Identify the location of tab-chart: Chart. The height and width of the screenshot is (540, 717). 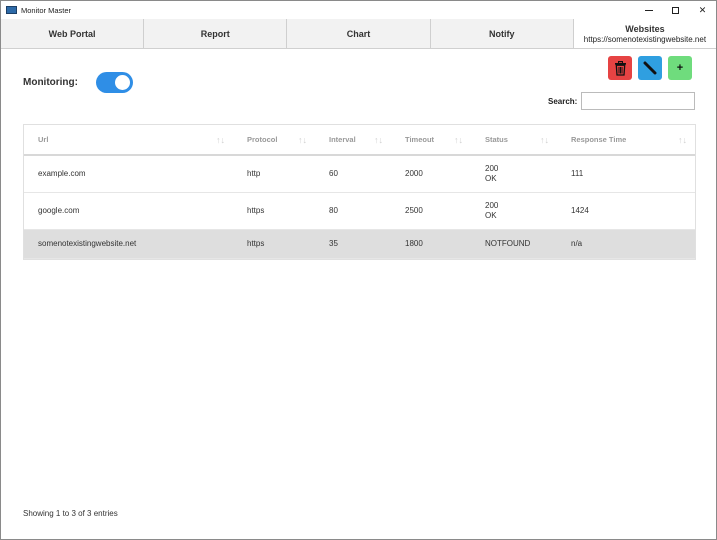
(359, 33).